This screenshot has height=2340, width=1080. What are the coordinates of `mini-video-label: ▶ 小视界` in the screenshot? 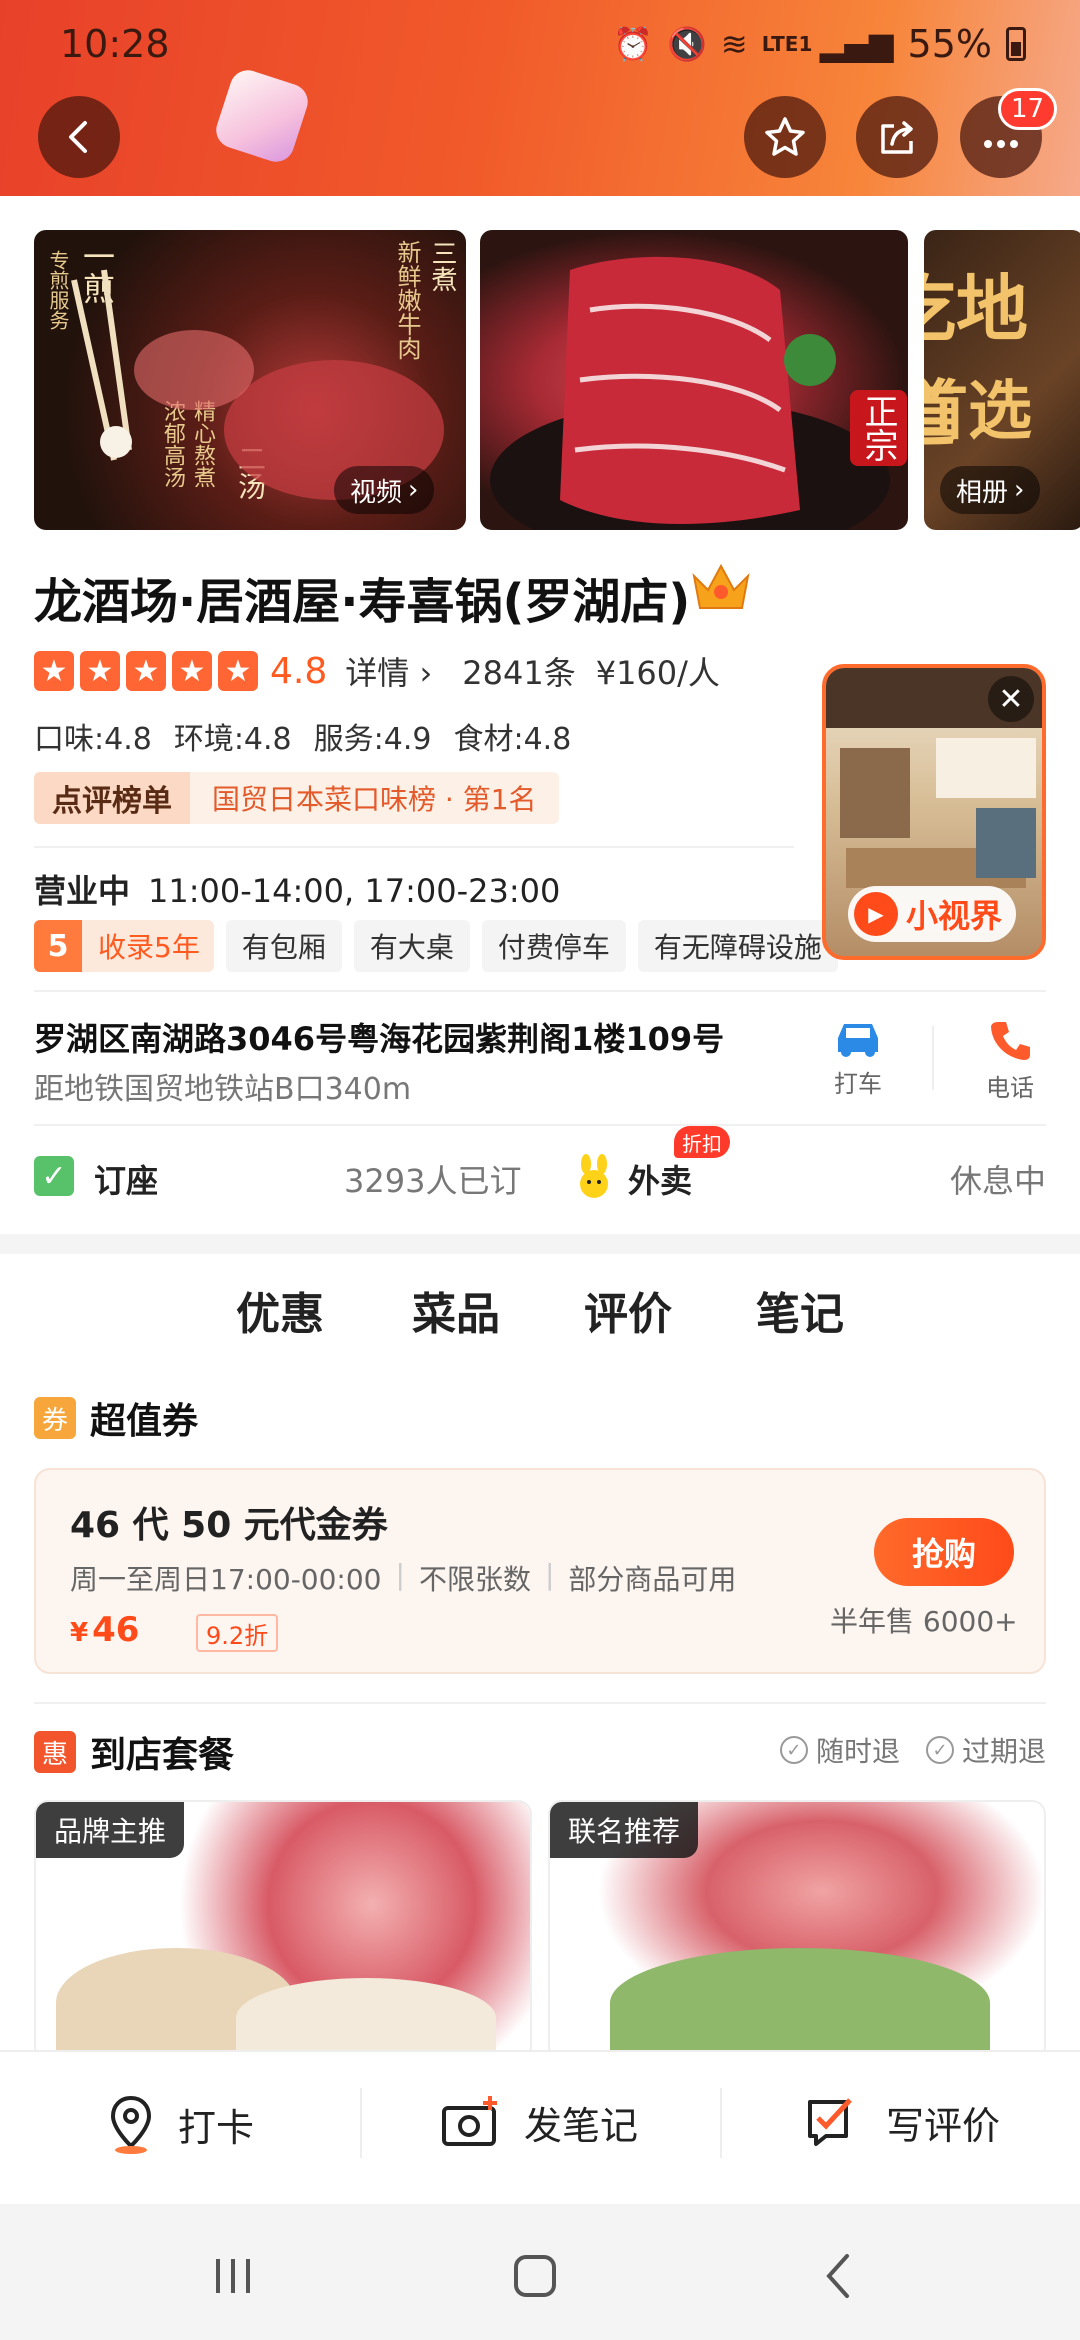 It's located at (932, 914).